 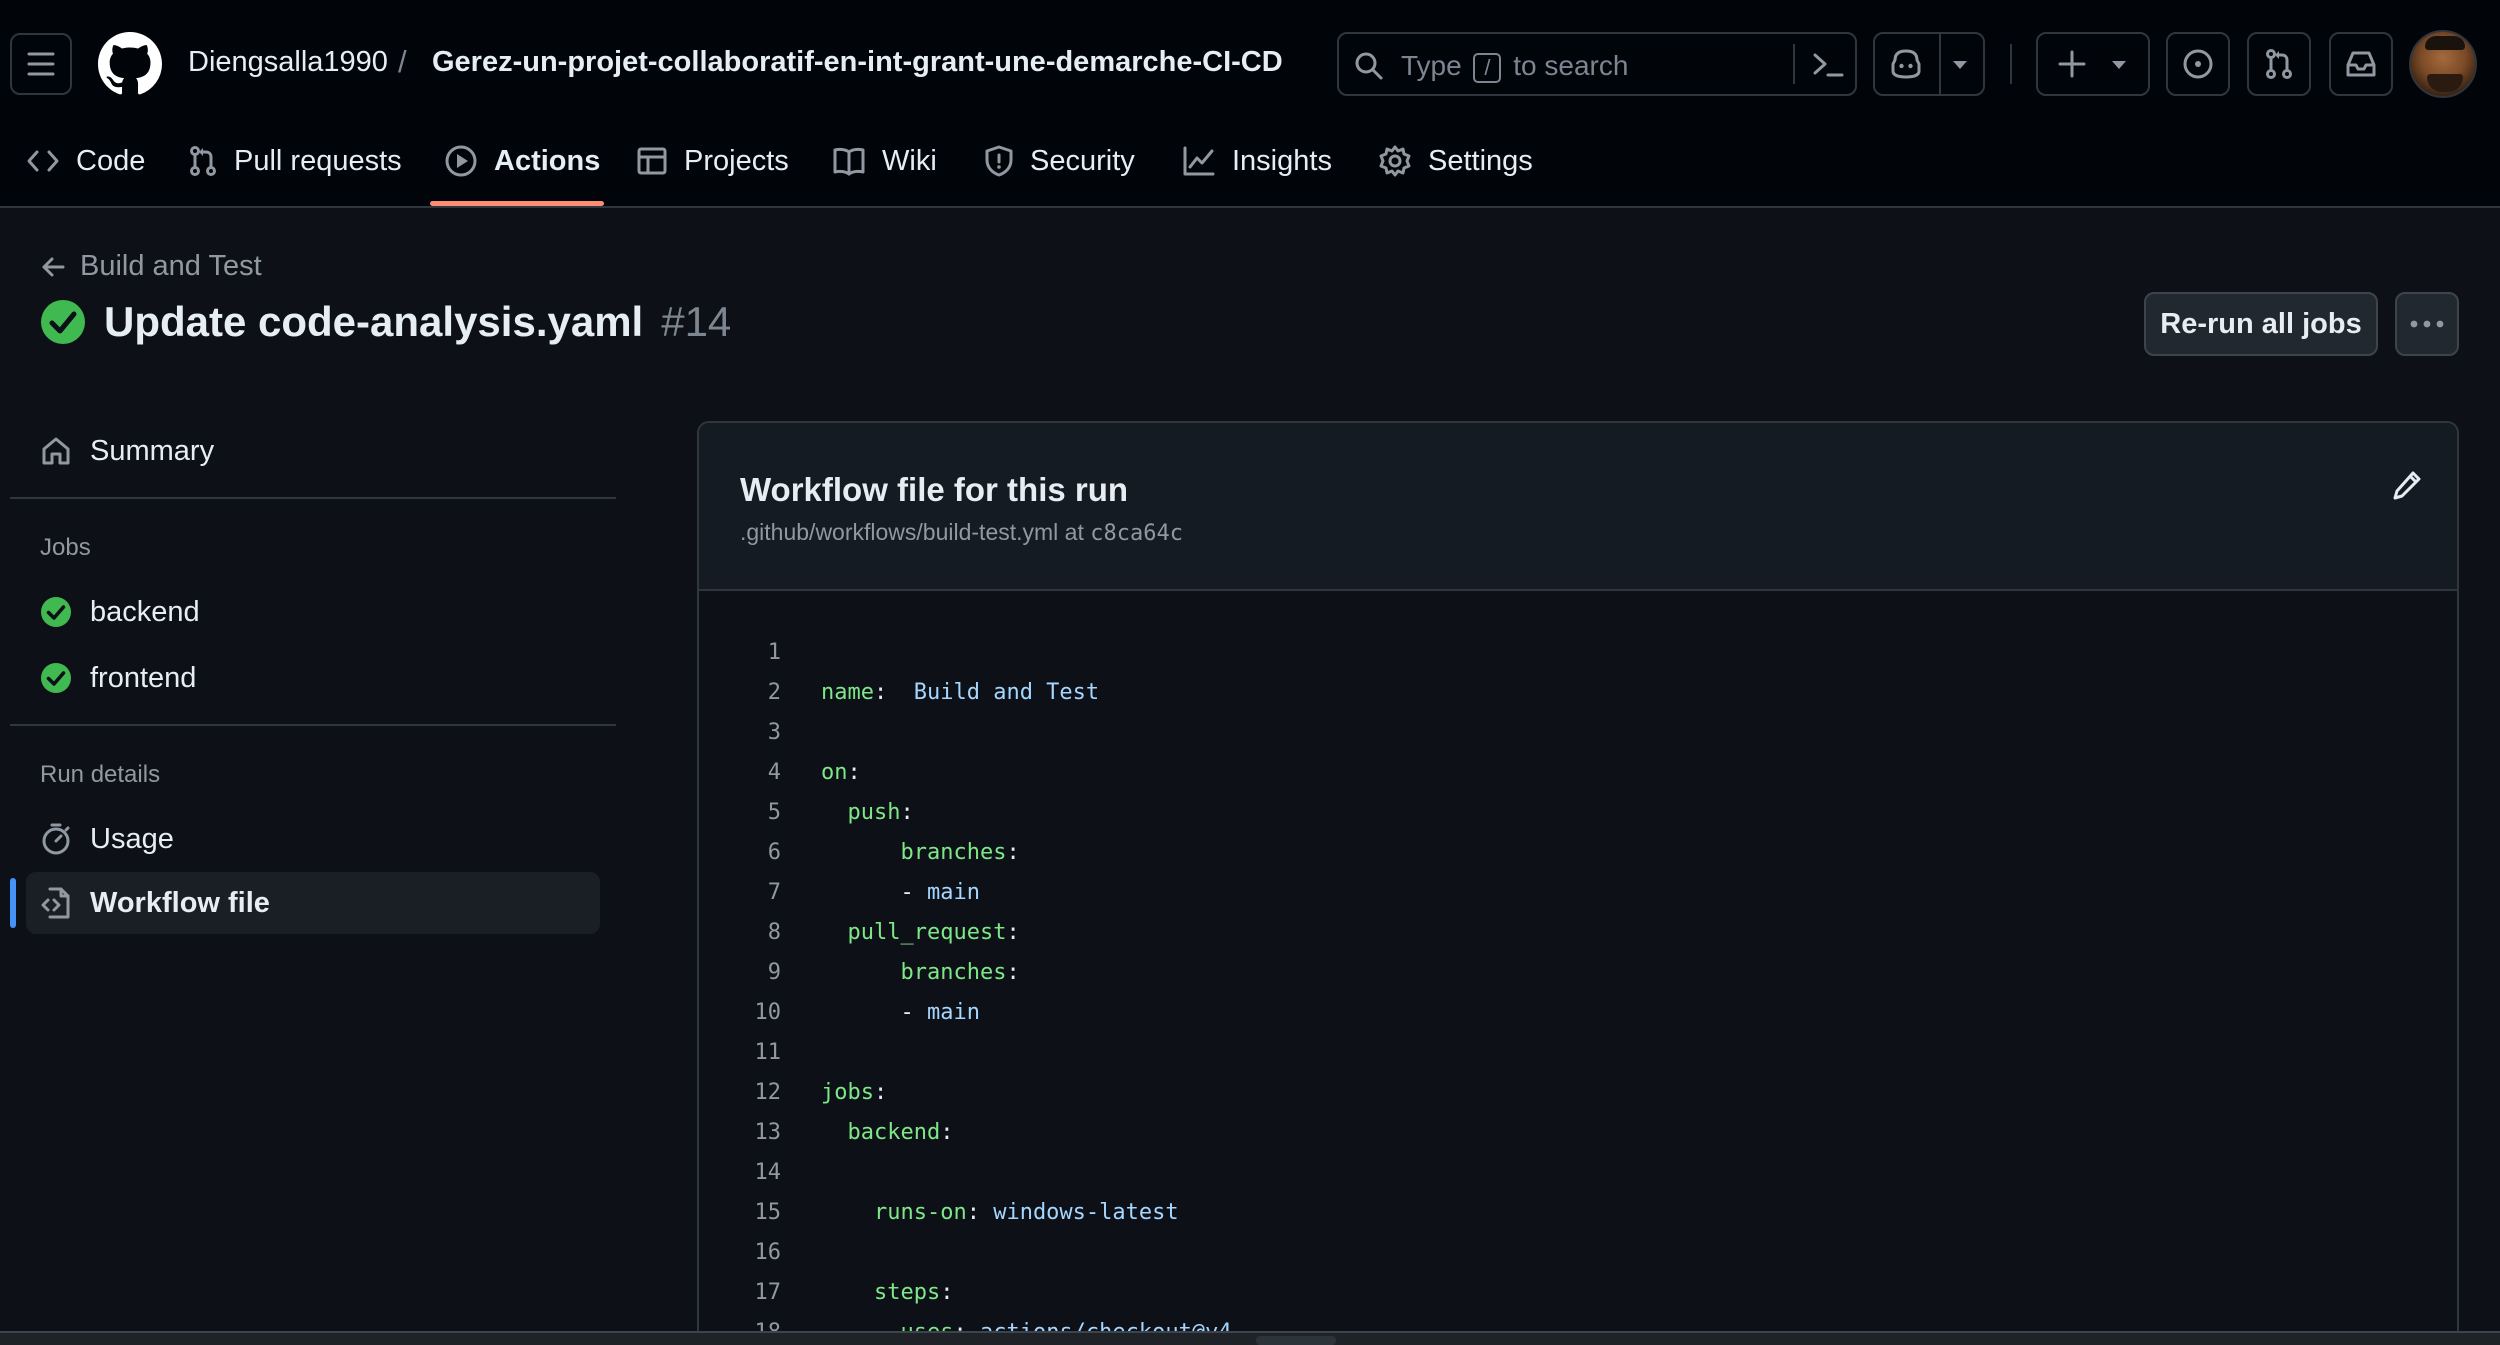 I want to click on code-text: backend:, so click(x=887, y=1133).